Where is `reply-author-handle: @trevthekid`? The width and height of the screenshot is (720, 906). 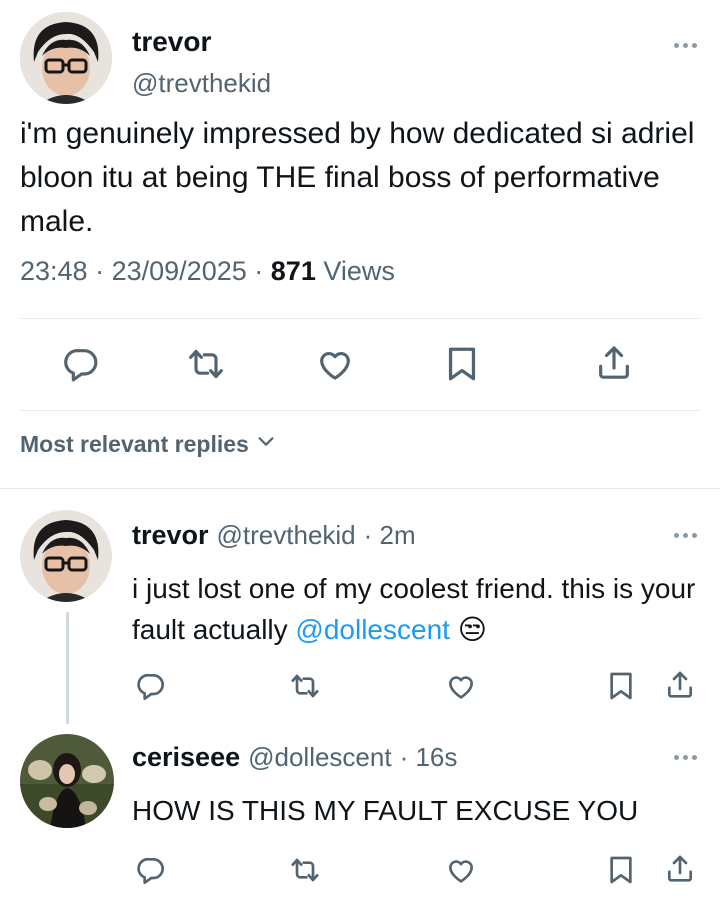 reply-author-handle: @trevthekid is located at coordinates (286, 535).